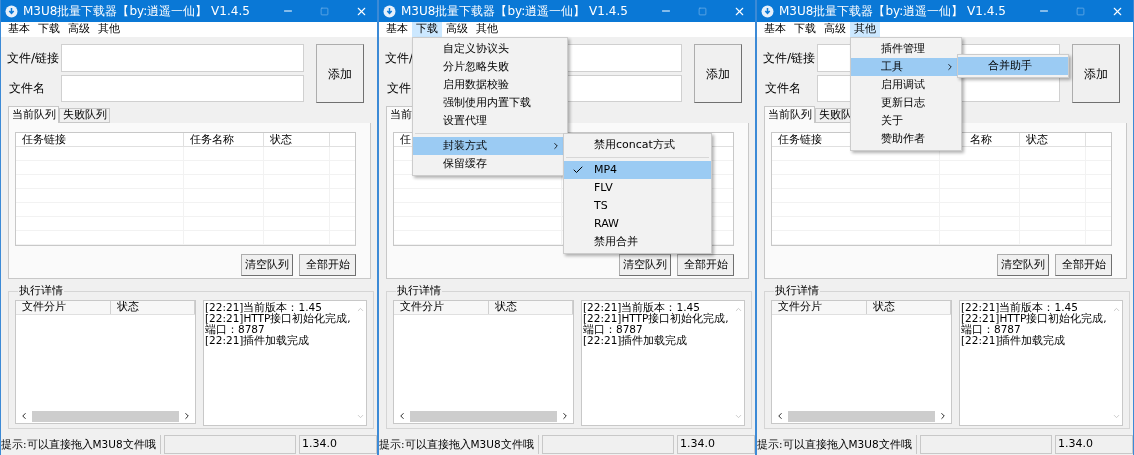  What do you see at coordinates (399, 88) in the screenshot?
I see `field-label: 文件` at bounding box center [399, 88].